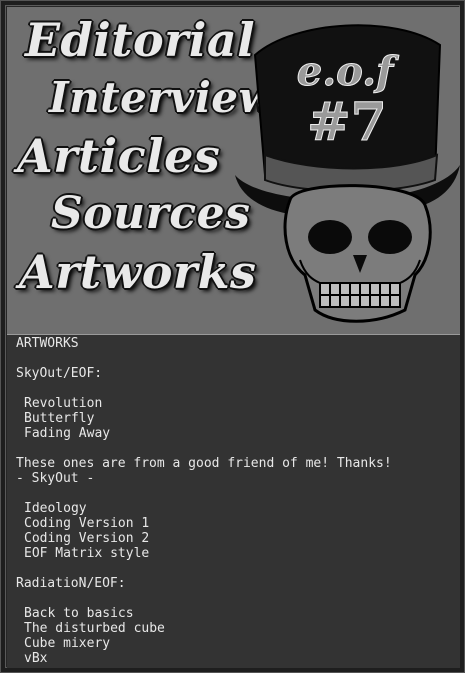 The image size is (465, 673). I want to click on artwork-link: Revolution, so click(238, 403).